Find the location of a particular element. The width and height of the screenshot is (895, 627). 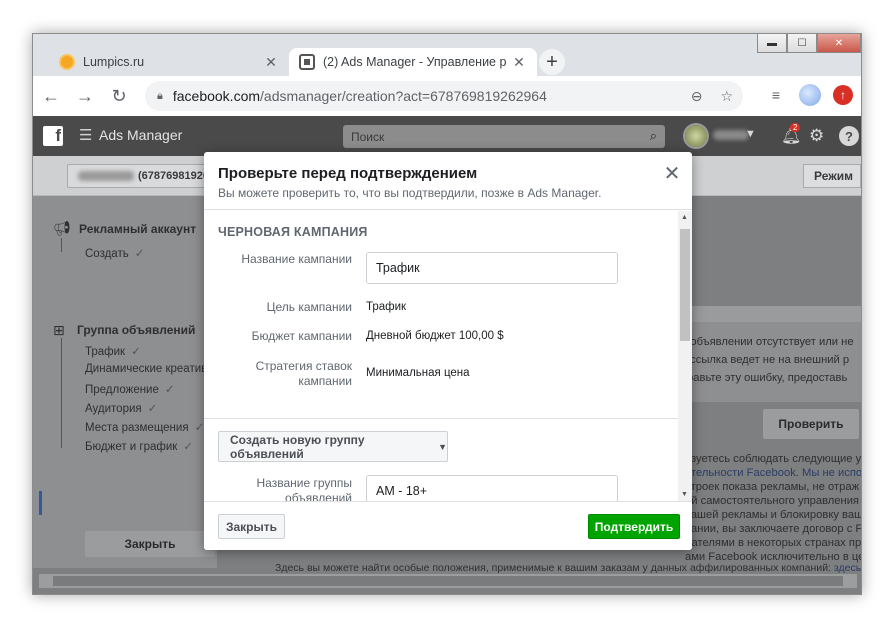

nav-item-placements: Места размещения ✓ is located at coordinates (144, 427).